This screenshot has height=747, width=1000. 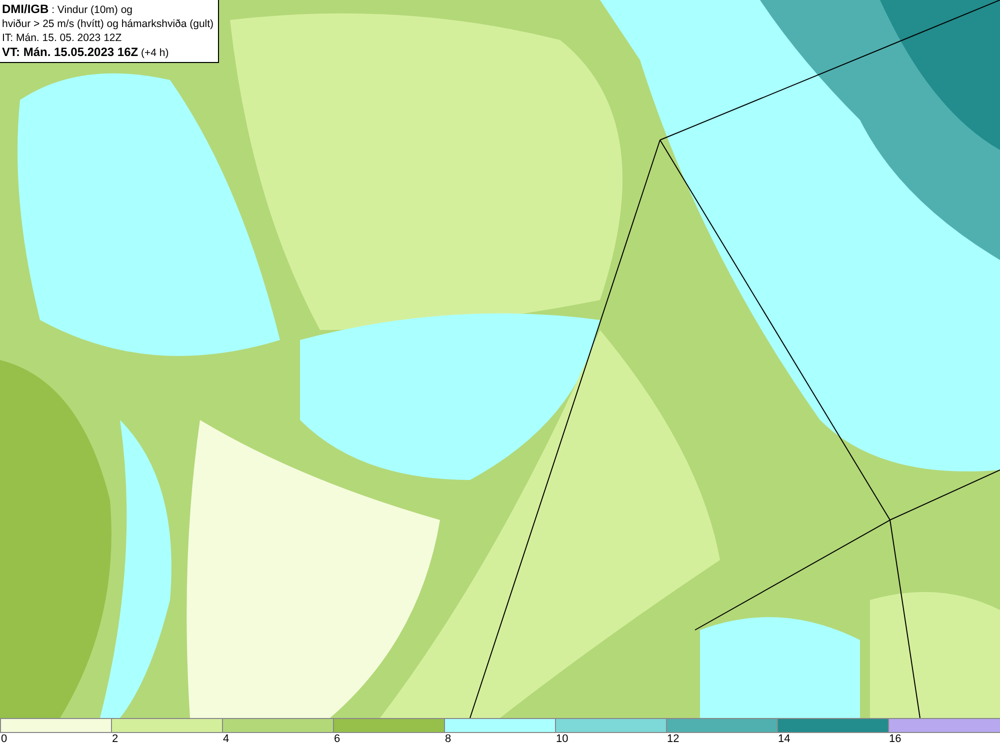 I want to click on legend-label: 14, so click(x=783, y=739).